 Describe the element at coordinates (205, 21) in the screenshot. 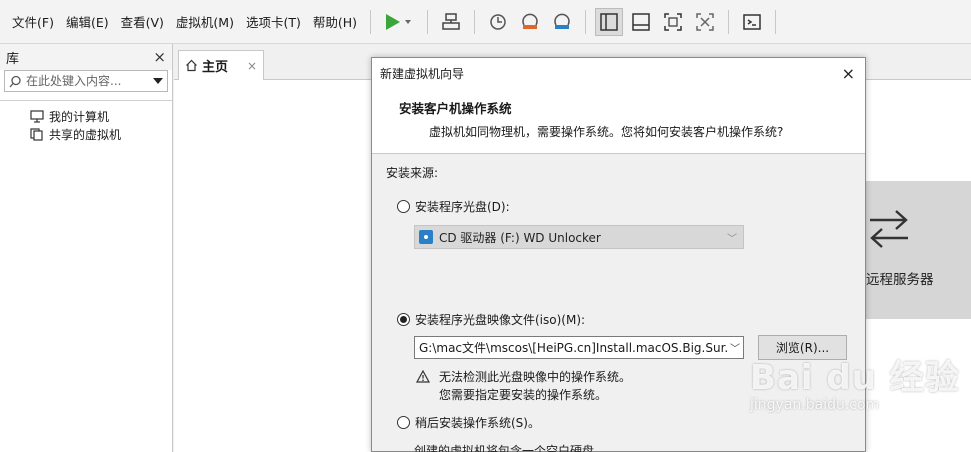

I see `menu-vm: 虚拟机(M)` at that location.